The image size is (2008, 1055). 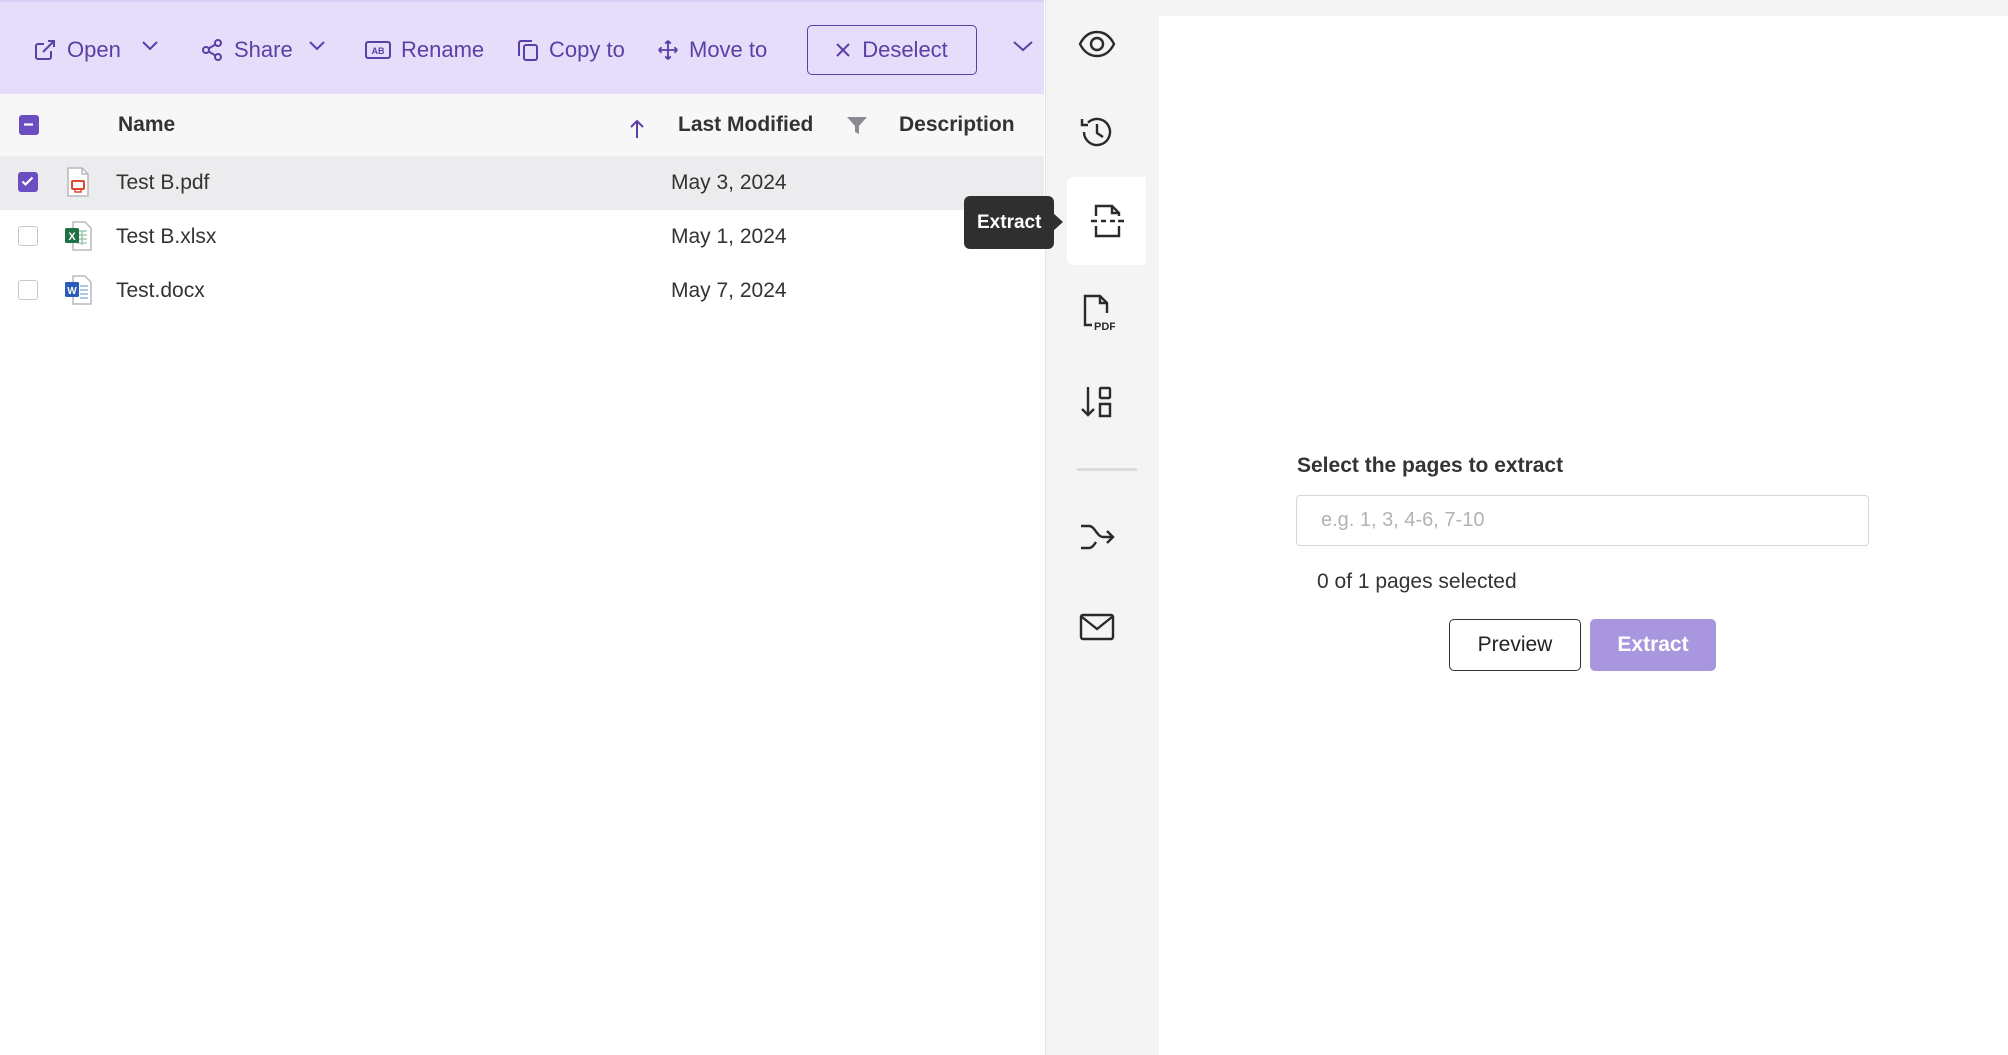 I want to click on table-row: W Test.docx May 7, 2024, so click(x=522, y=291).